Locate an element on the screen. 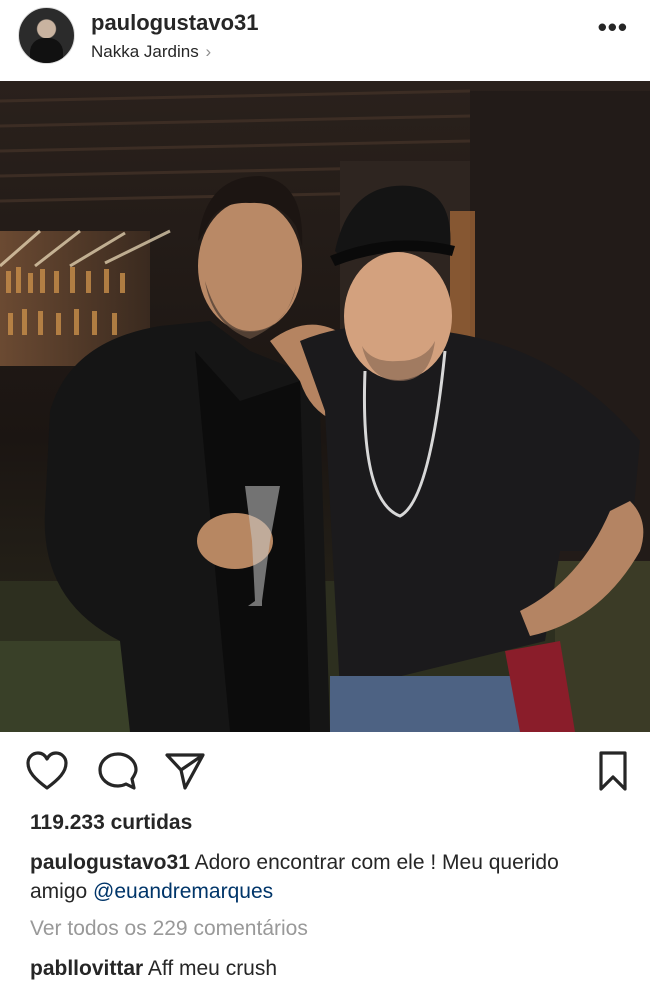 The width and height of the screenshot is (650, 1003). user-avatar is located at coordinates (46, 35).